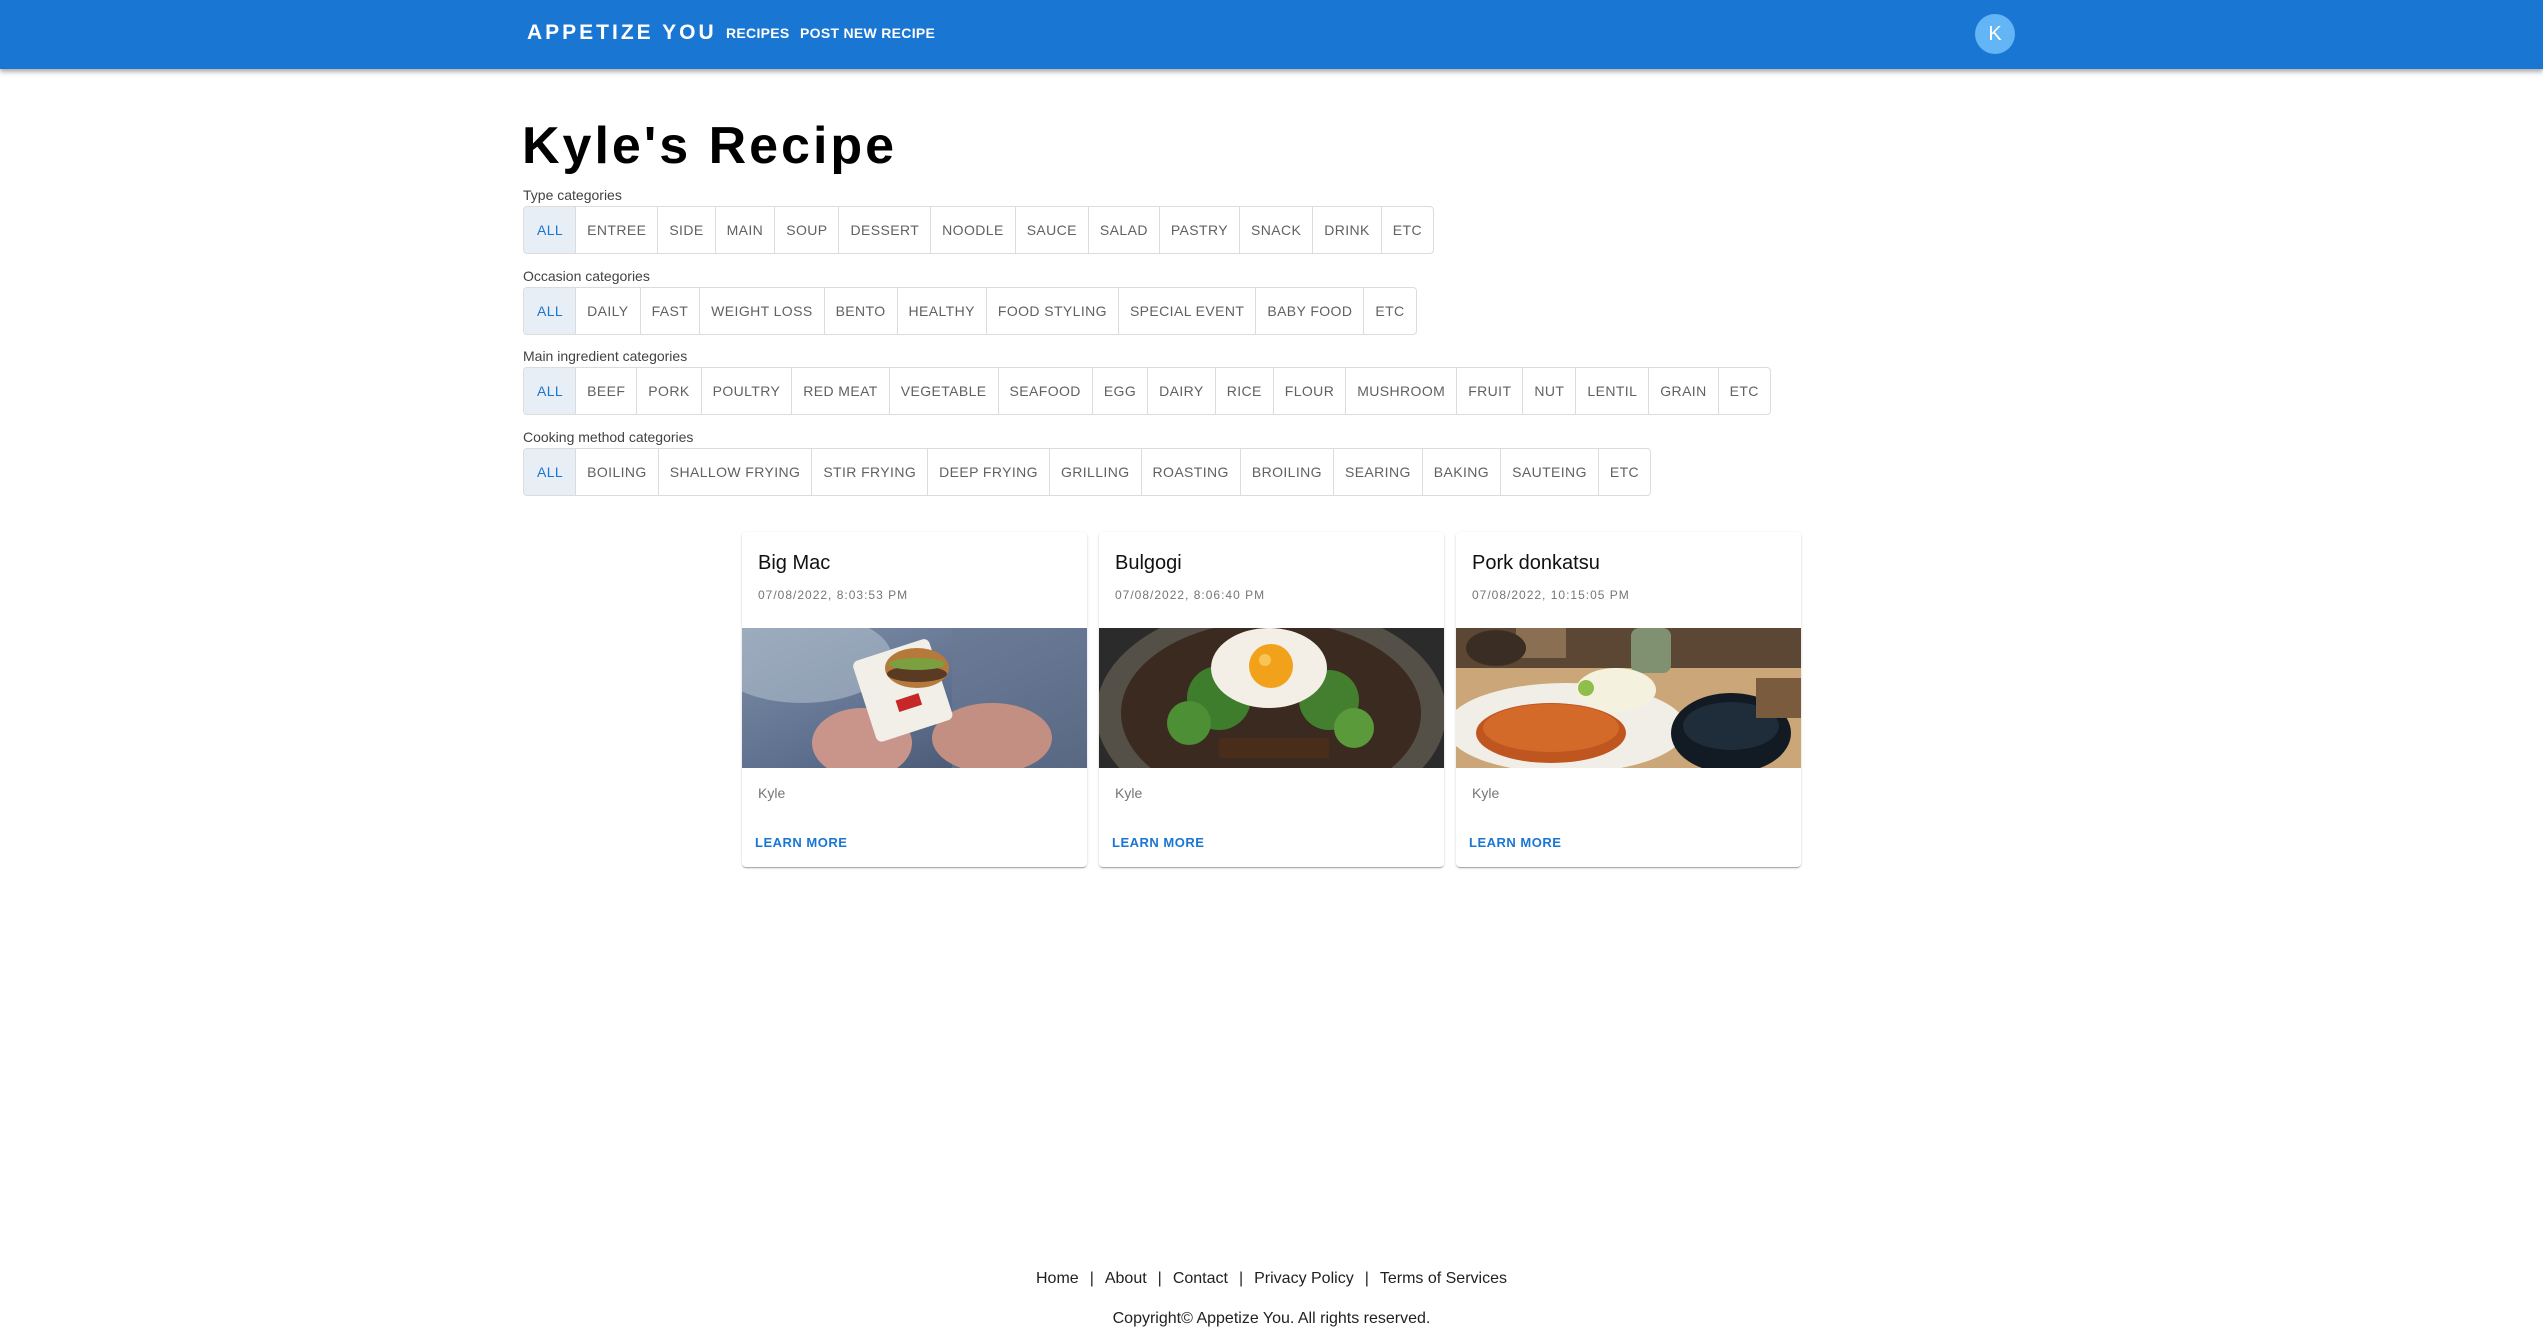 The width and height of the screenshot is (2543, 1328). I want to click on category-filter-main: MAIN, so click(746, 230).